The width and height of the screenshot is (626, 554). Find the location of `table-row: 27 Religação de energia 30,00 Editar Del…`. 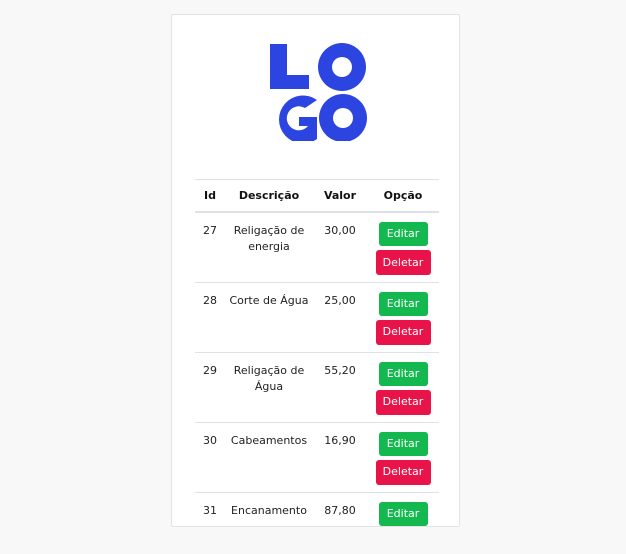

table-row: 27 Religação de energia 30,00 Editar Del… is located at coordinates (317, 247).